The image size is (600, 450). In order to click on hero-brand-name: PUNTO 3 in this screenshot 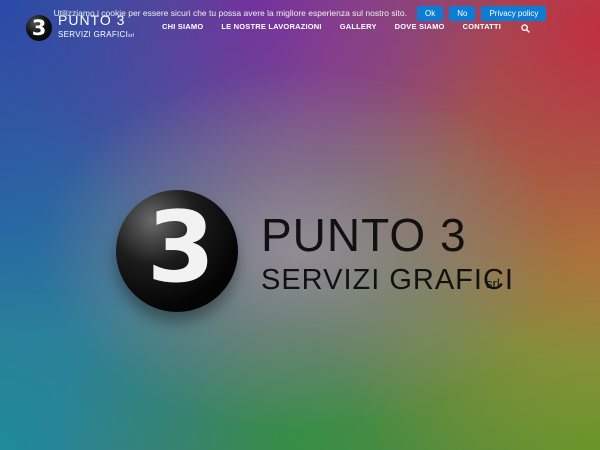, I will do `click(364, 235)`.